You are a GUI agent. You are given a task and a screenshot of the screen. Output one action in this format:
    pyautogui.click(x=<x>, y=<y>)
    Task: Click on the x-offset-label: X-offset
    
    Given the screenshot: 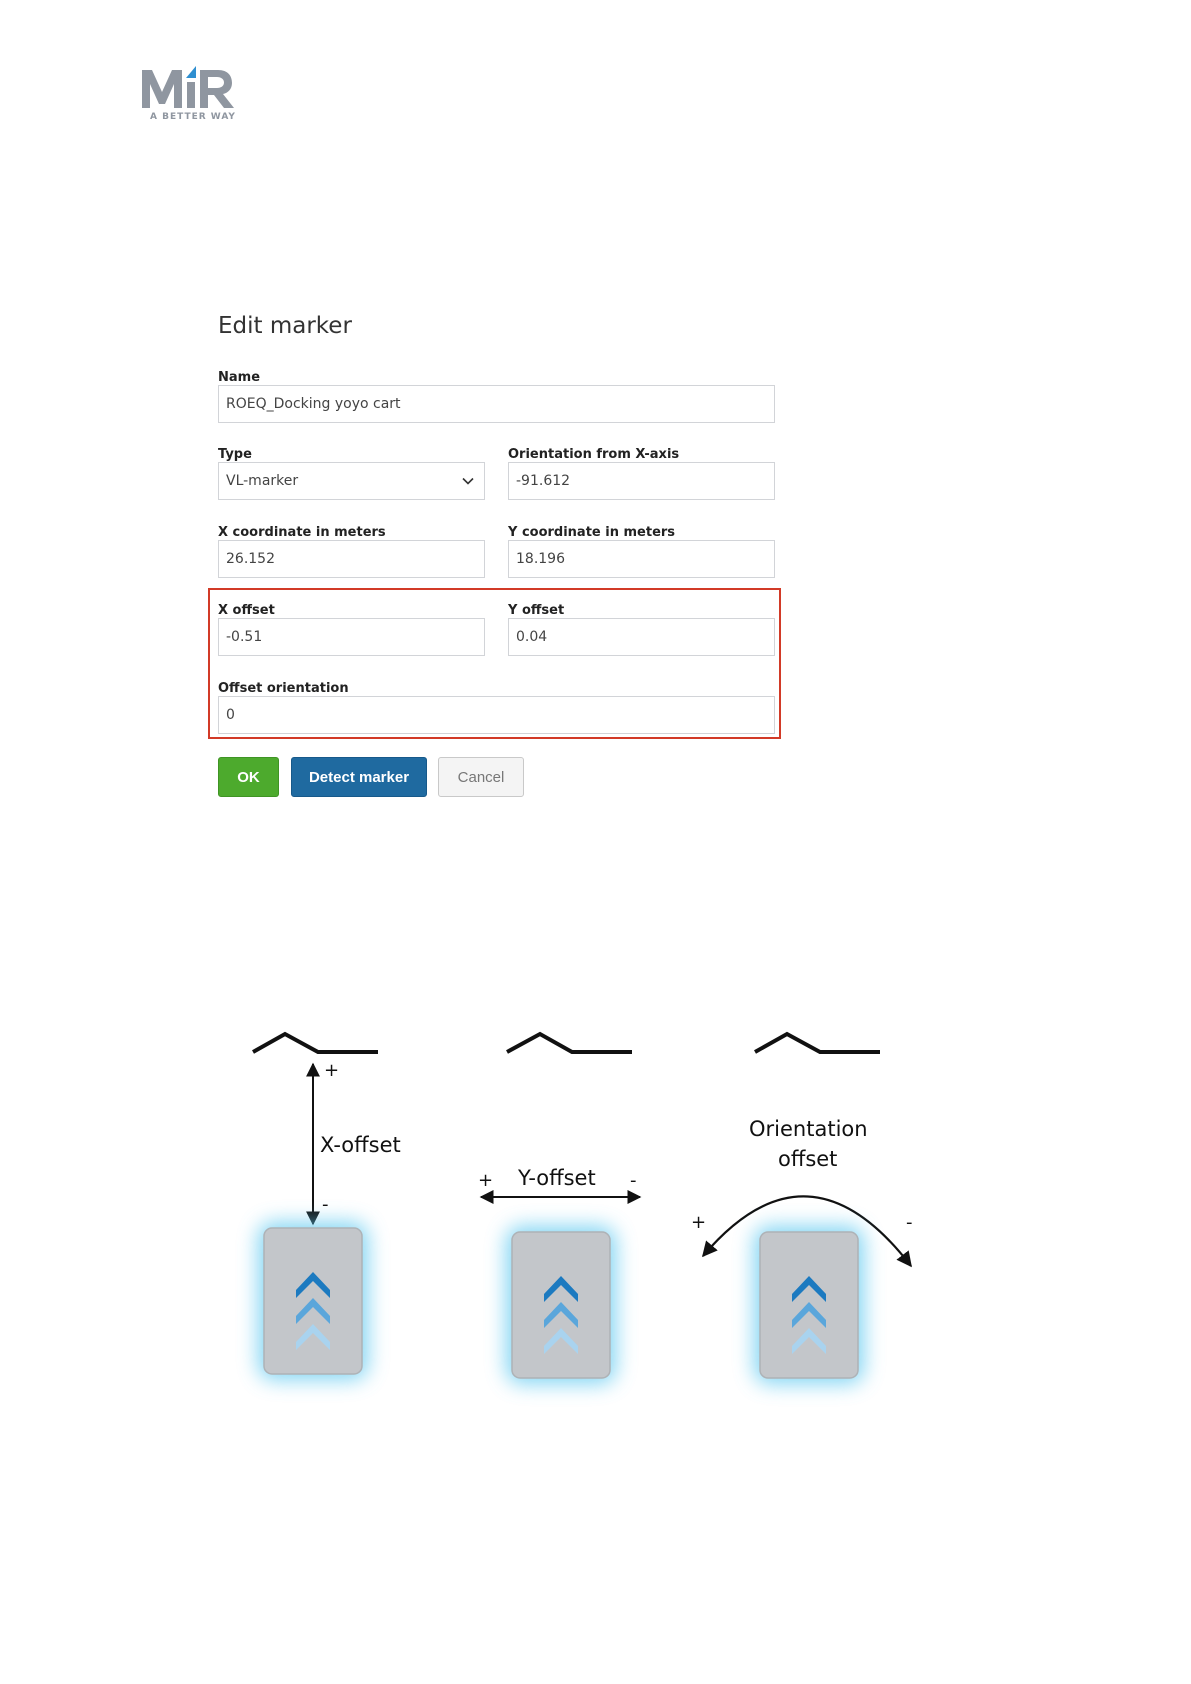 What is the action you would take?
    pyautogui.click(x=360, y=1145)
    